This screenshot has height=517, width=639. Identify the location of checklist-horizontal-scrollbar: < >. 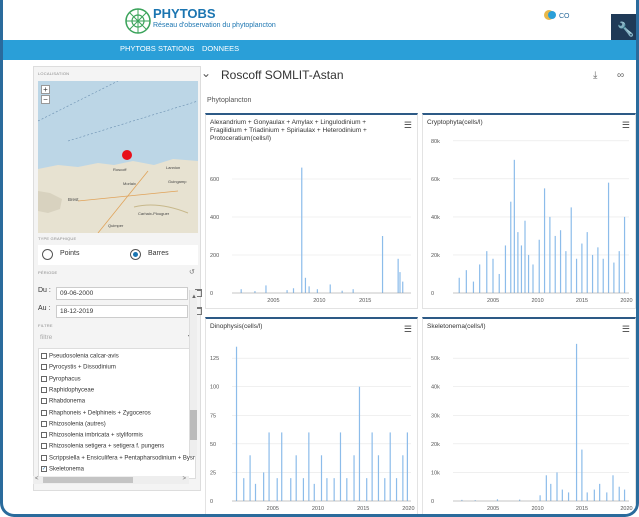
(111, 480).